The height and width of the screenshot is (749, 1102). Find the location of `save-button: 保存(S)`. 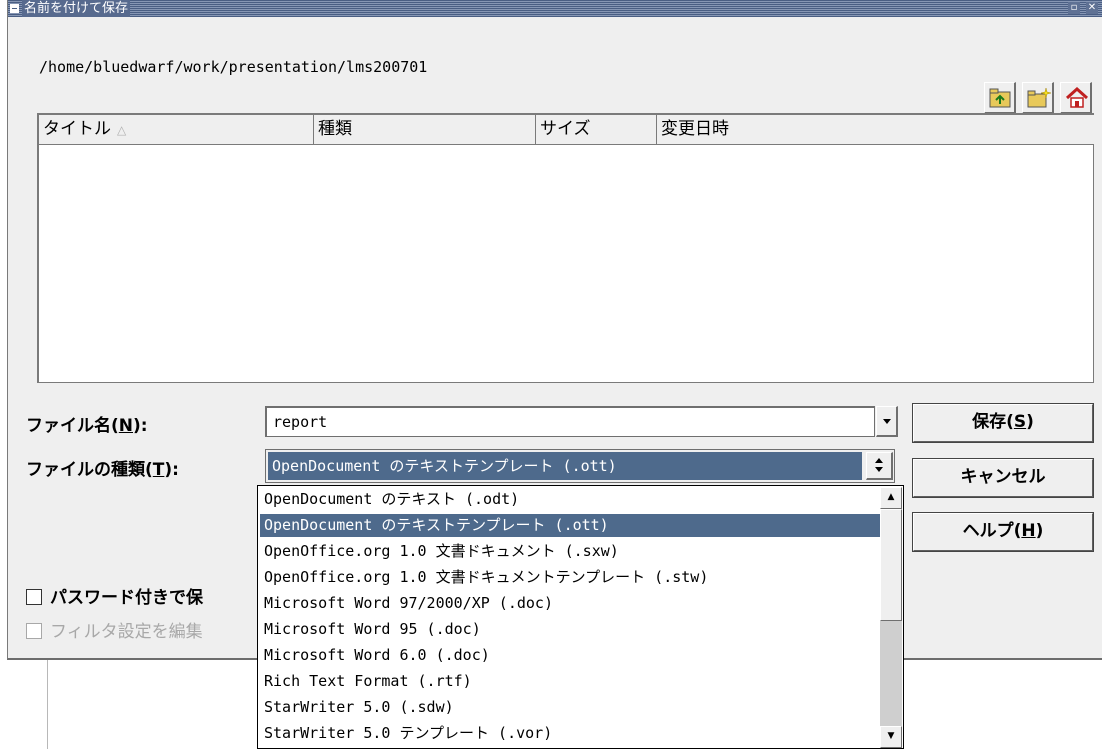

save-button: 保存(S) is located at coordinates (1003, 423).